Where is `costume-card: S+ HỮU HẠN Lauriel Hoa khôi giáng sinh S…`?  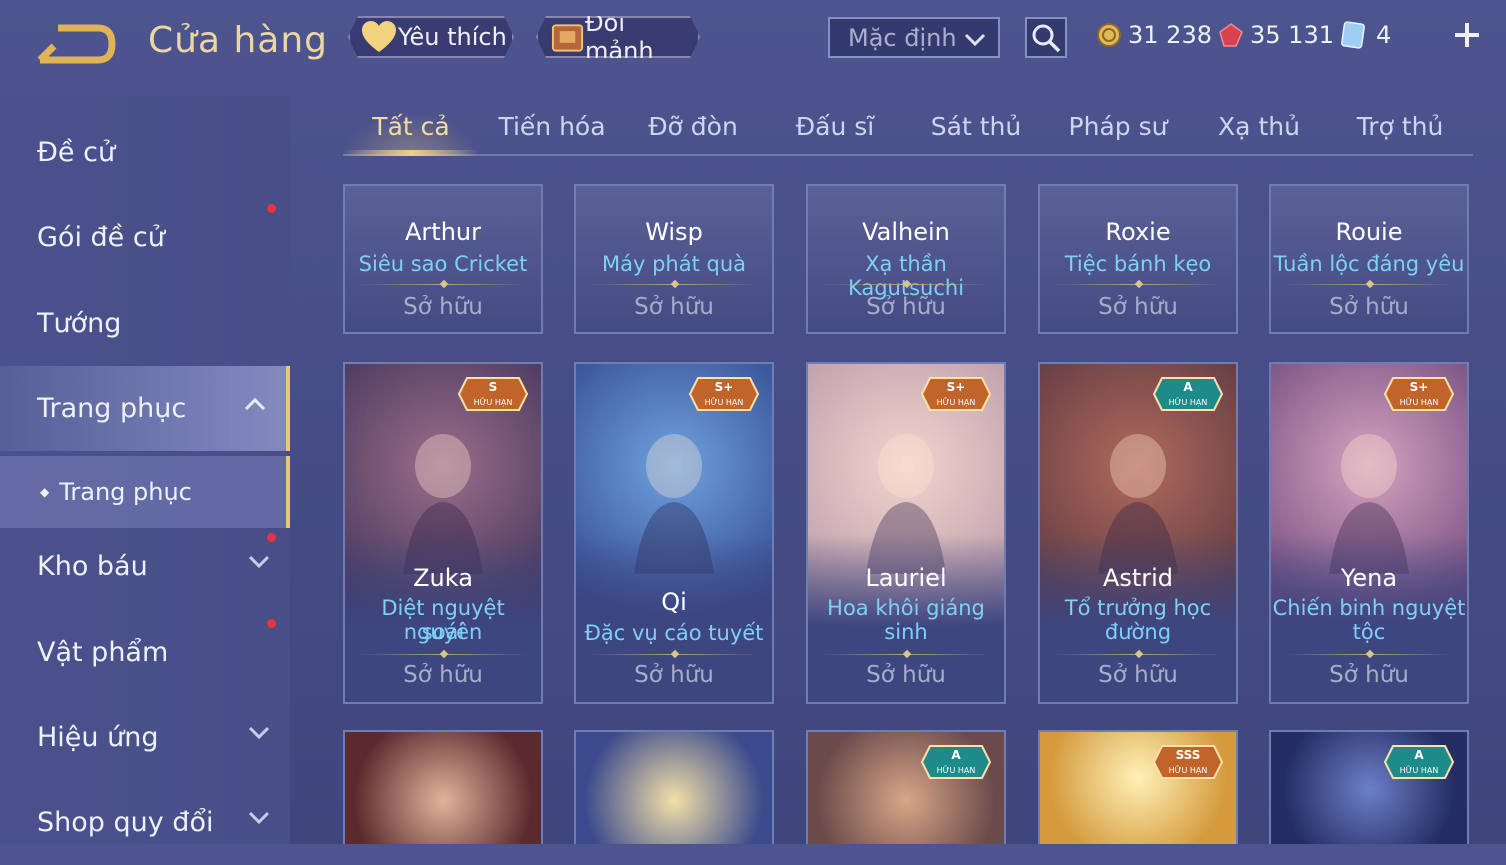 costume-card: S+ HỮU HẠN Lauriel Hoa khôi giáng sinh S… is located at coordinates (906, 533).